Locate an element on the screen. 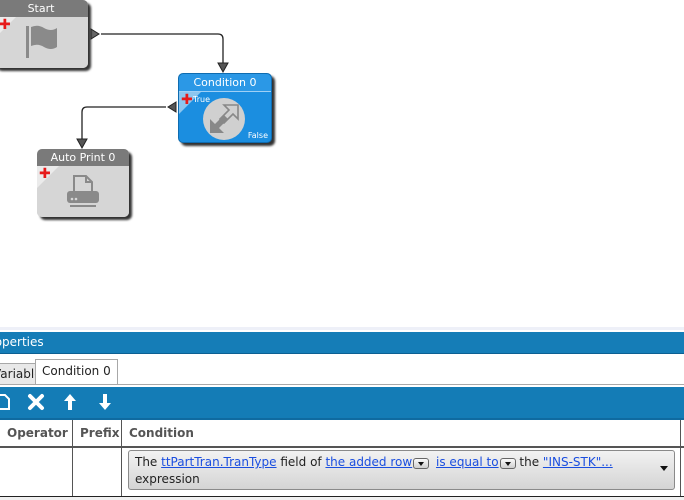 The height and width of the screenshot is (500, 684). arrowhead-autoprint-in is located at coordinates (82, 144).